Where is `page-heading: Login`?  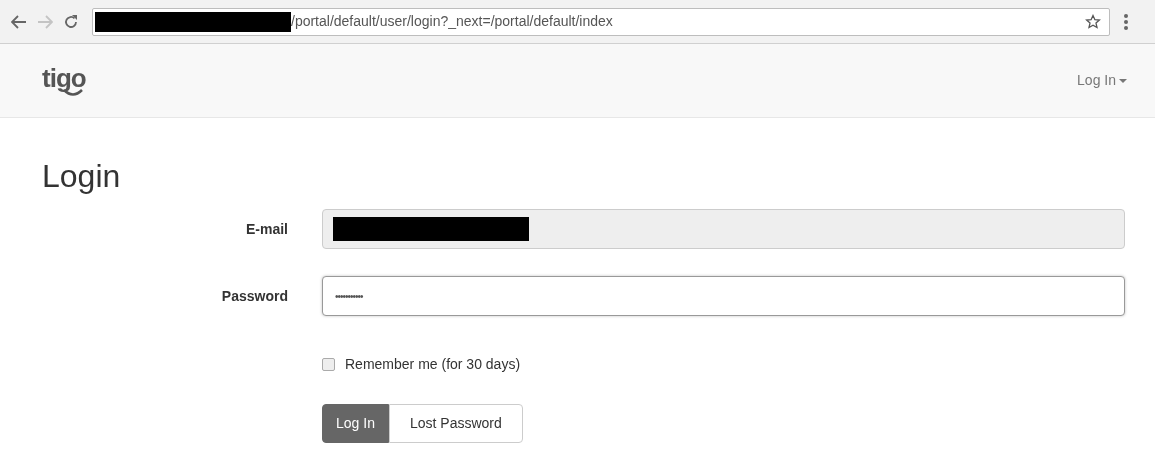 page-heading: Login is located at coordinates (81, 176).